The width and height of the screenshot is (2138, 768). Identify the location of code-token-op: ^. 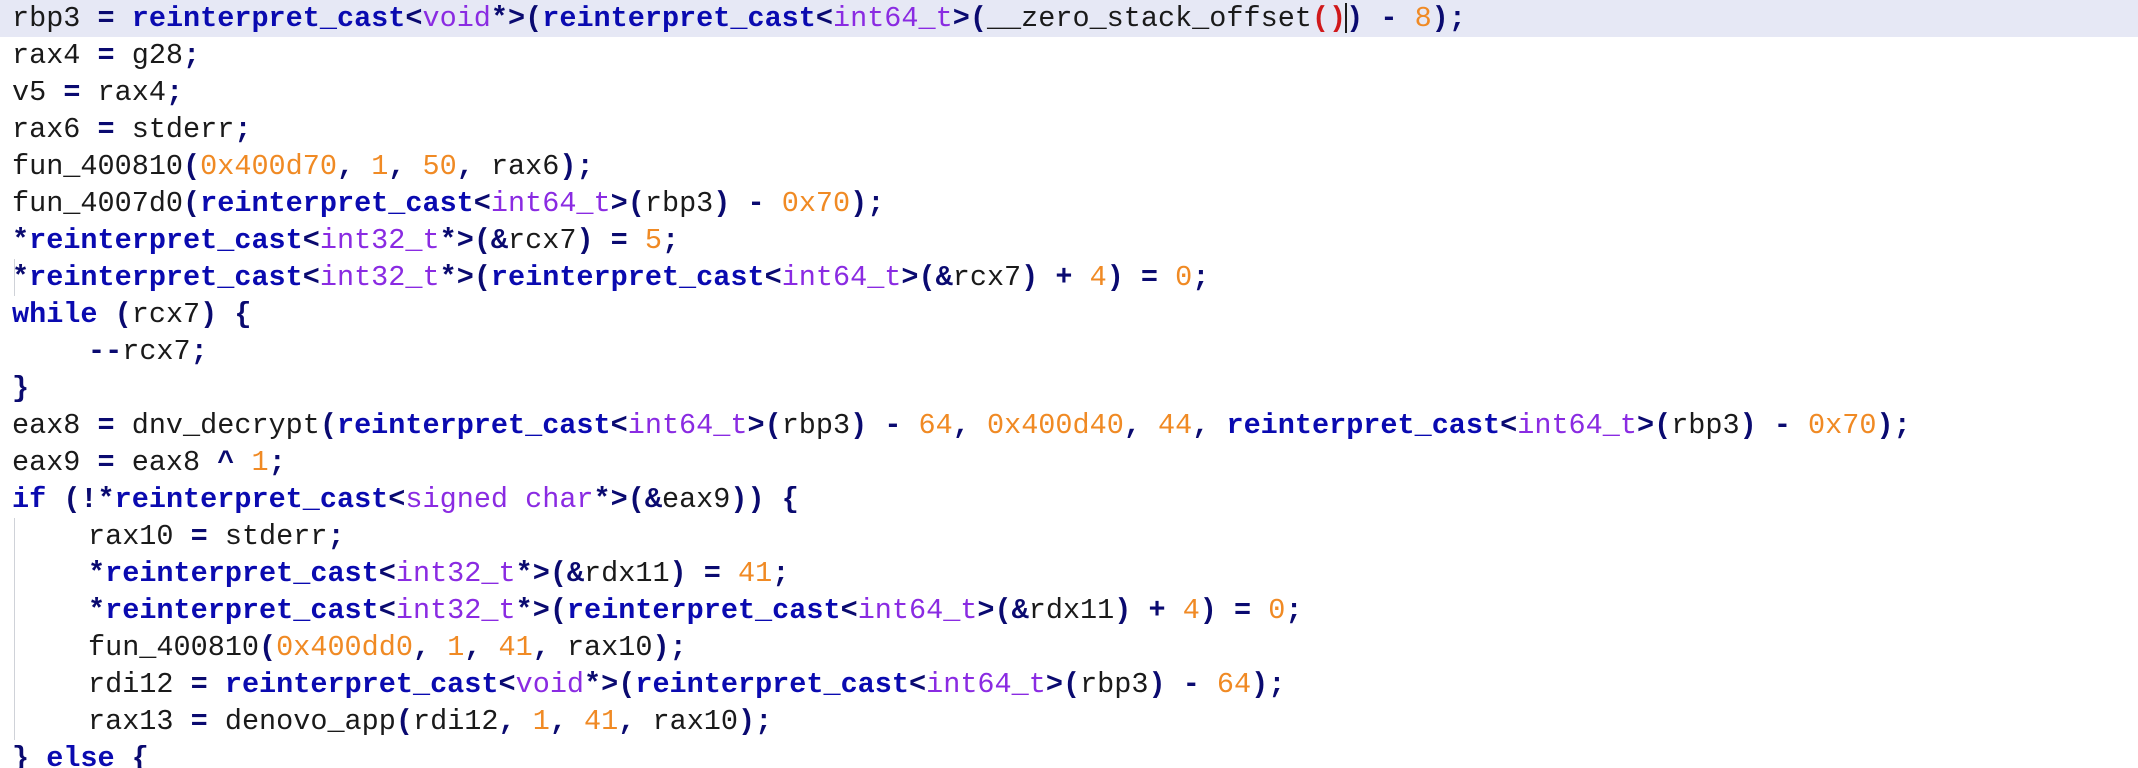
(225, 462).